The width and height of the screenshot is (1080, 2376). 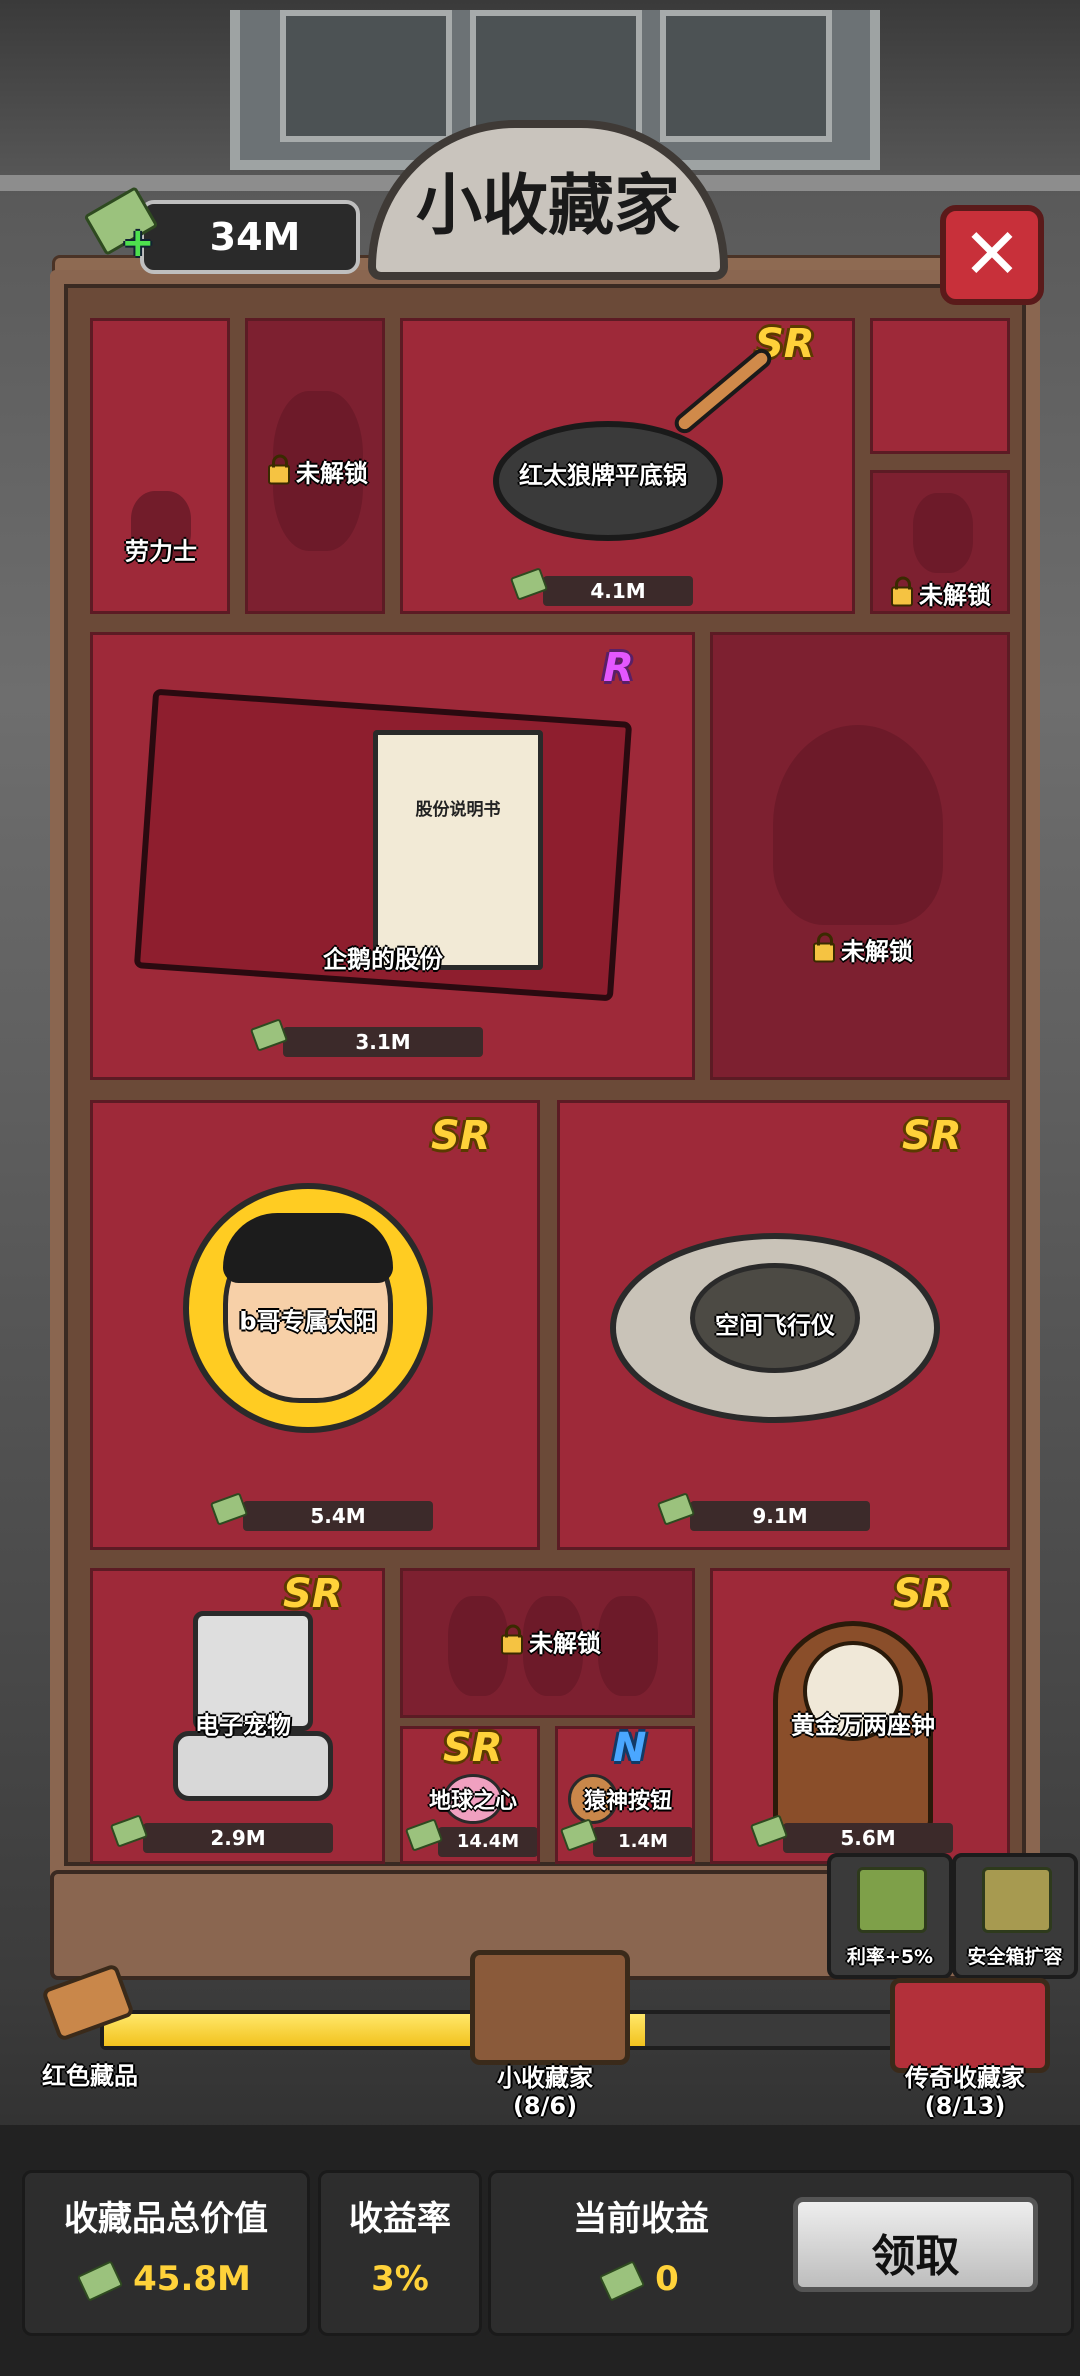 What do you see at coordinates (618, 668) in the screenshot?
I see `rarity-badge: R` at bounding box center [618, 668].